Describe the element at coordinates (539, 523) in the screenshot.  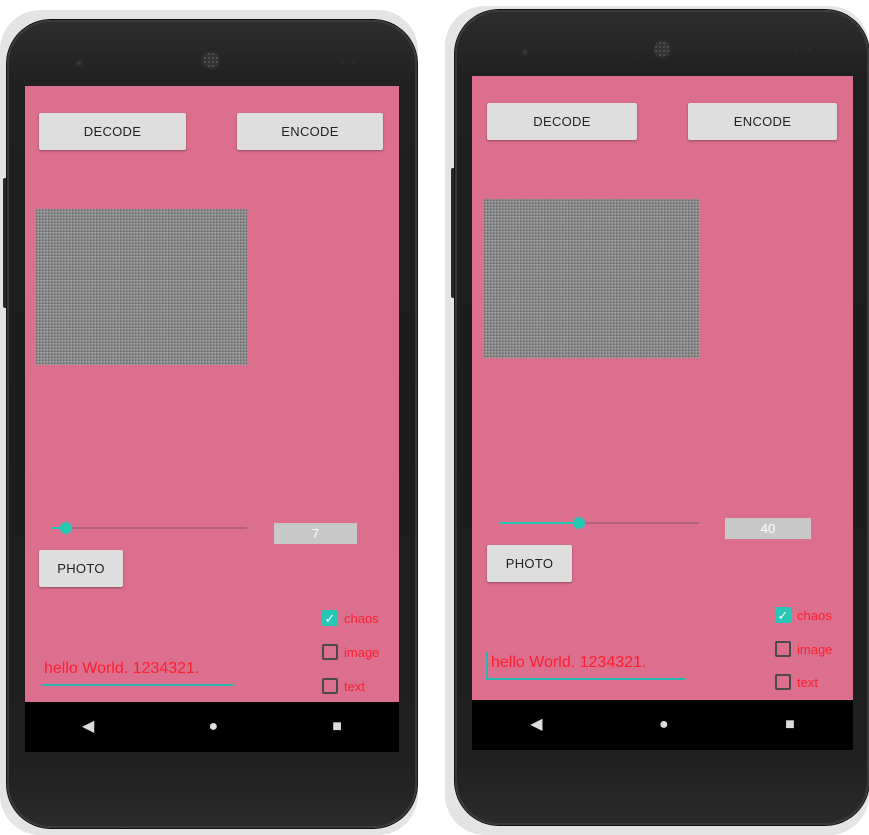
I see `slider-fill` at that location.